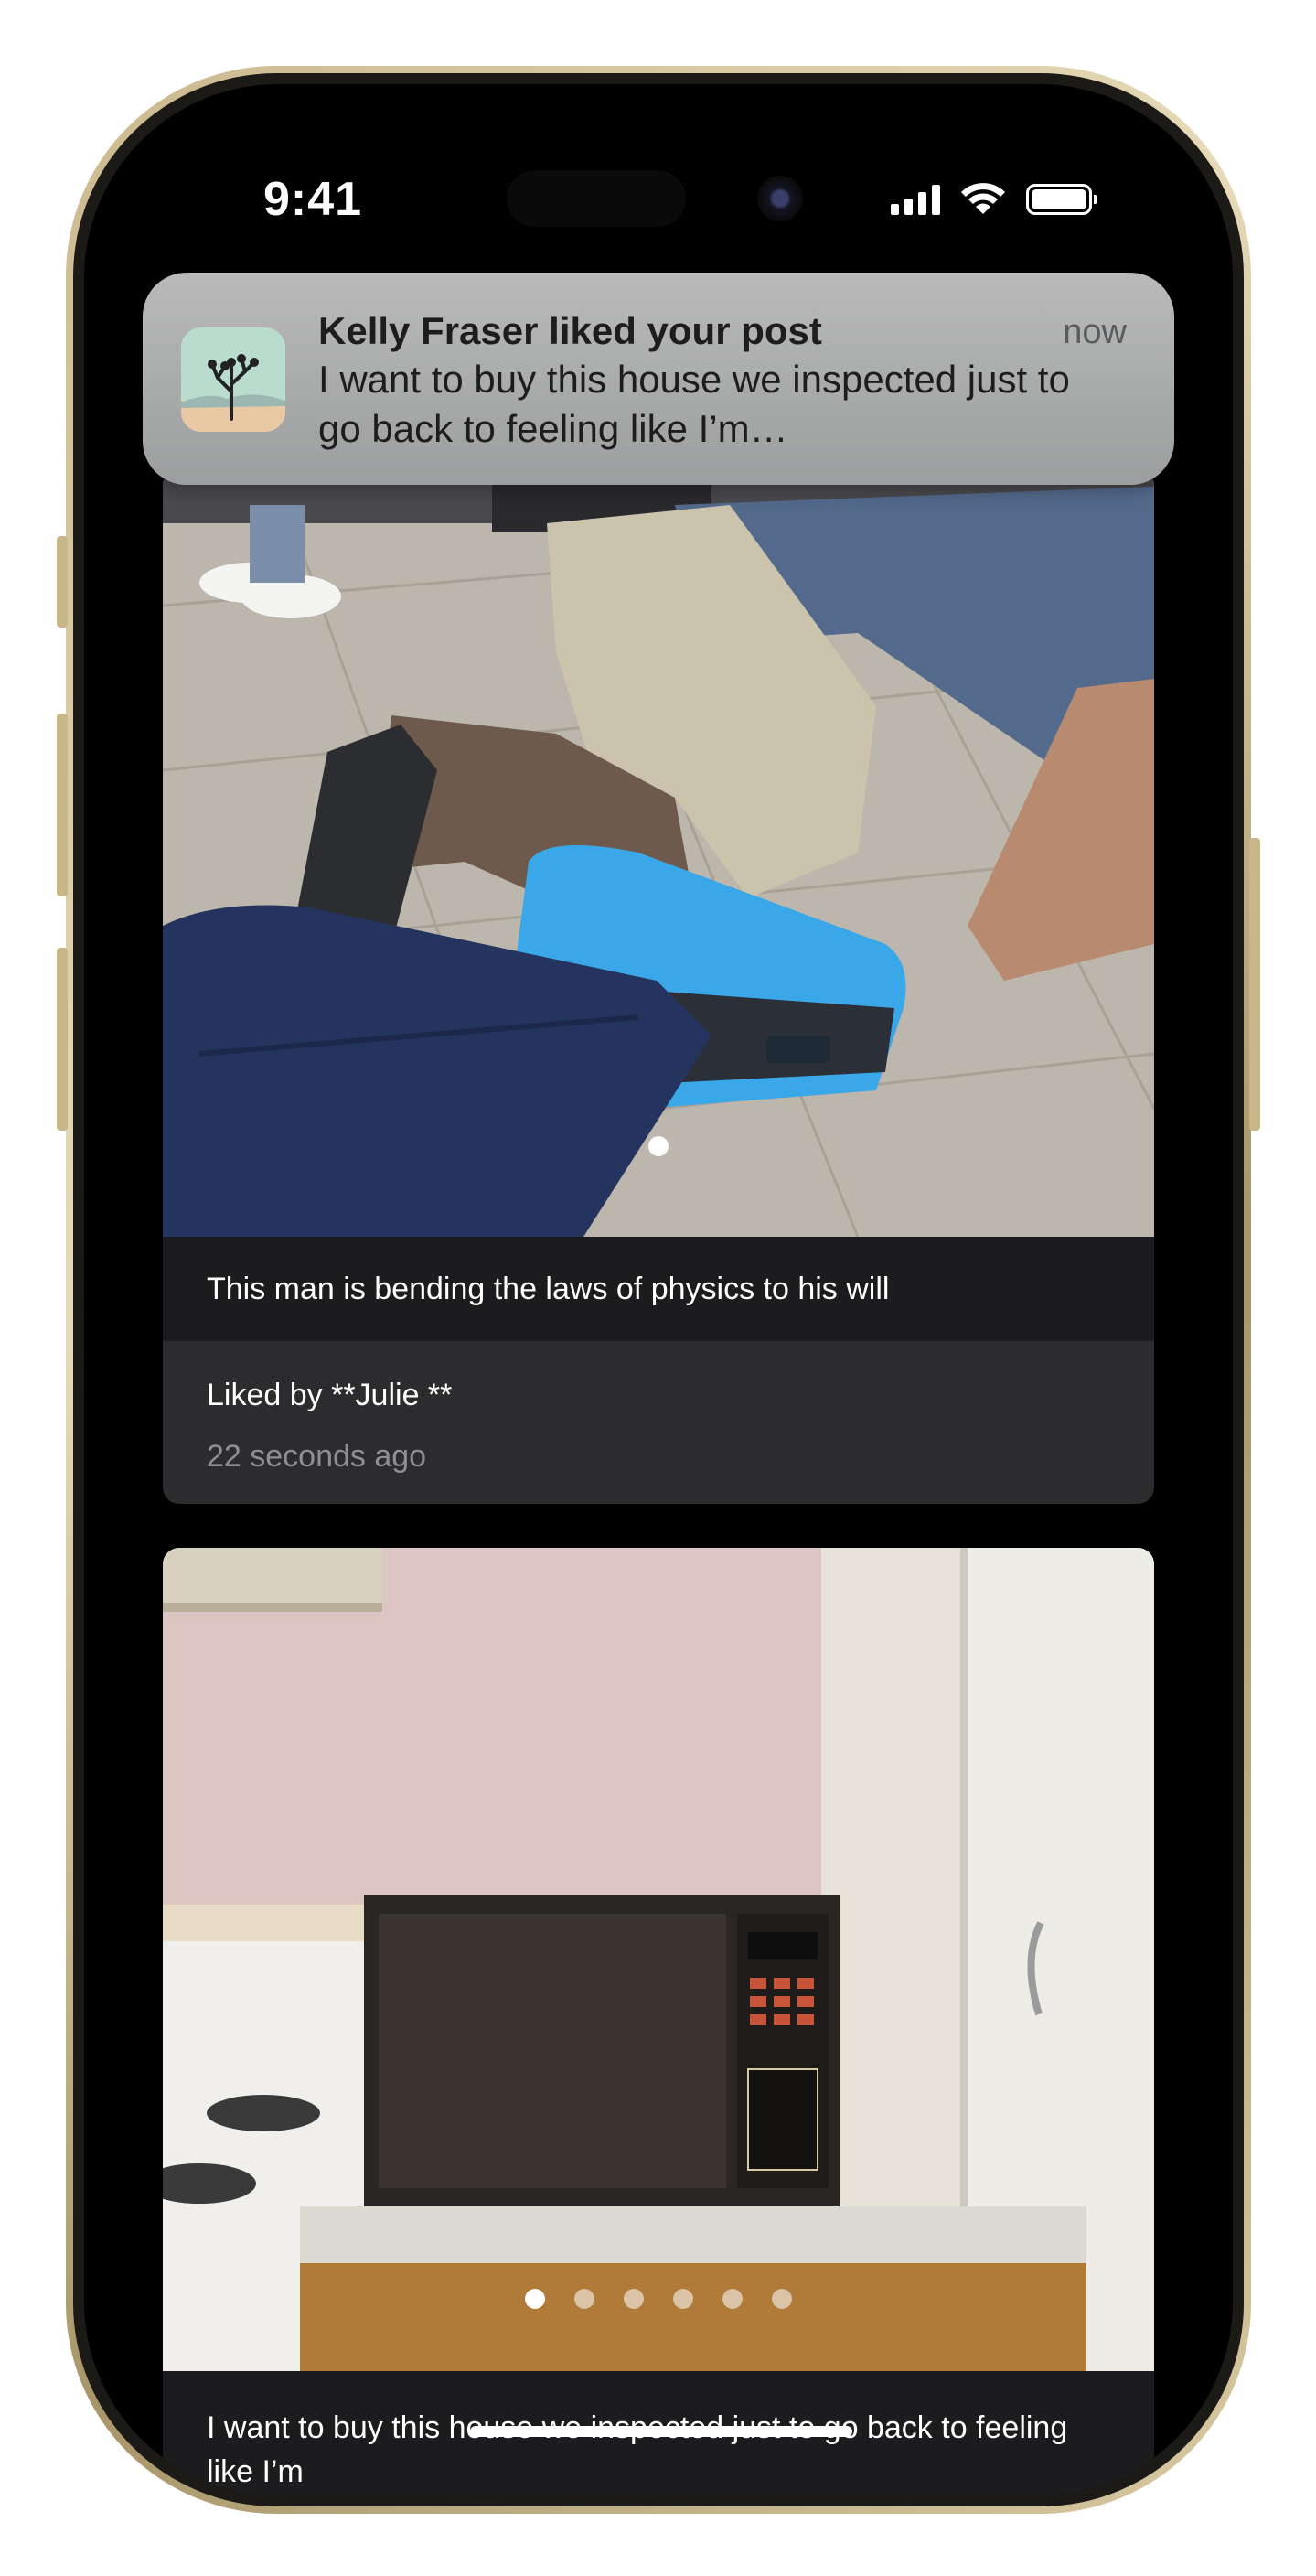  Describe the element at coordinates (62, 805) in the screenshot. I see `volume-up-button` at that location.